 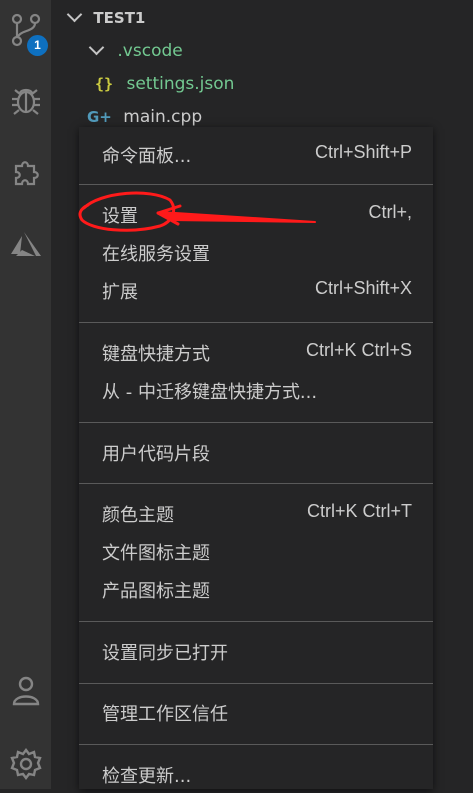 I want to click on menu-item-label: 颜色主题, so click(x=138, y=515).